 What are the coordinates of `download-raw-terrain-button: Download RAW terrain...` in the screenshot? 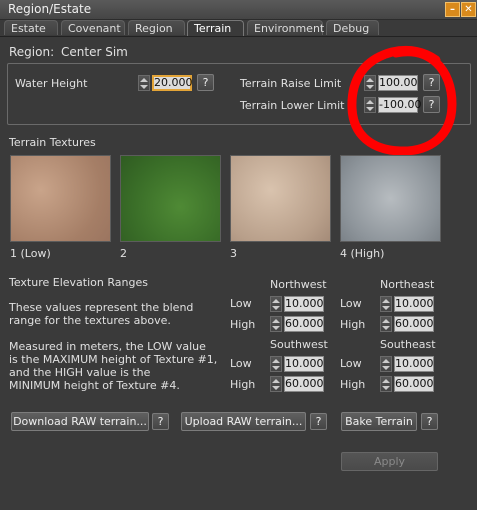 It's located at (80, 421).